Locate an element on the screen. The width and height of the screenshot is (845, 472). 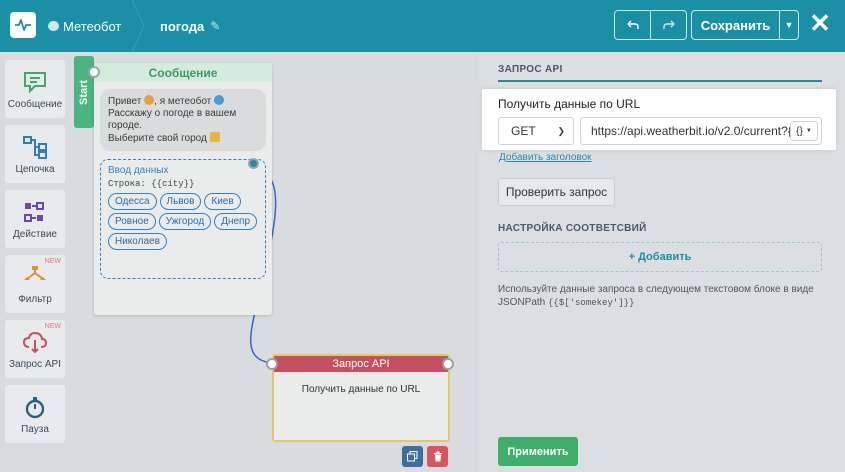
message-text-line1b: , я метеобот is located at coordinates (183, 101).